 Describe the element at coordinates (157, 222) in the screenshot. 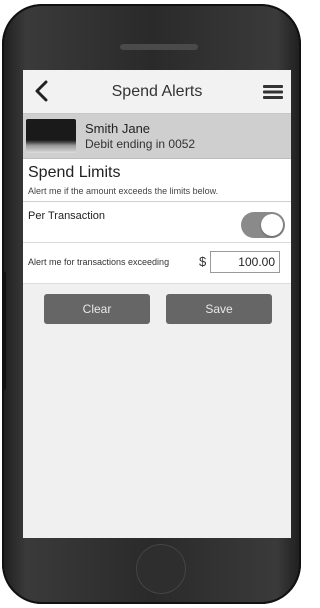

I see `per-transaction-row: Per Transaction` at that location.